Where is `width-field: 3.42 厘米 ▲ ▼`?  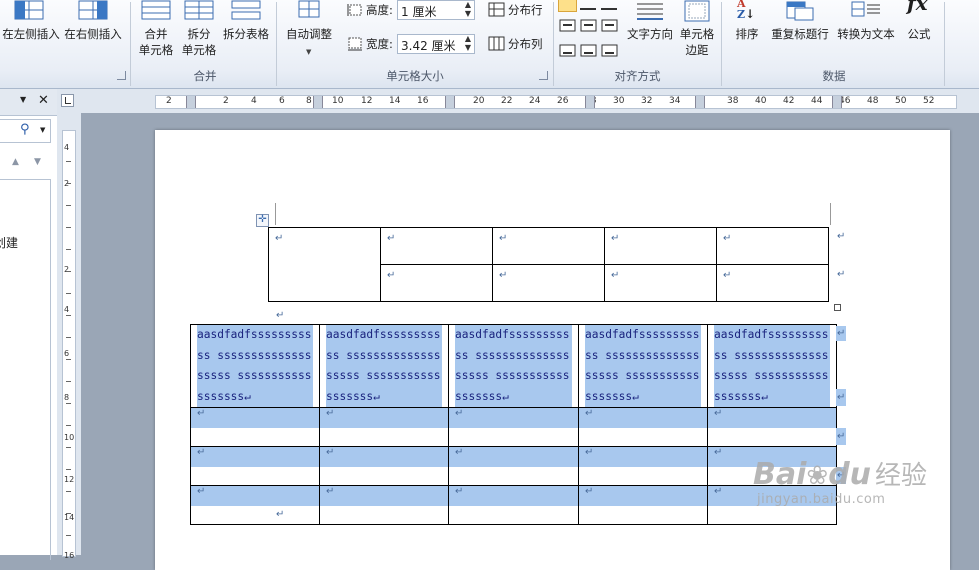
width-field: 3.42 厘米 ▲ ▼ is located at coordinates (436, 44).